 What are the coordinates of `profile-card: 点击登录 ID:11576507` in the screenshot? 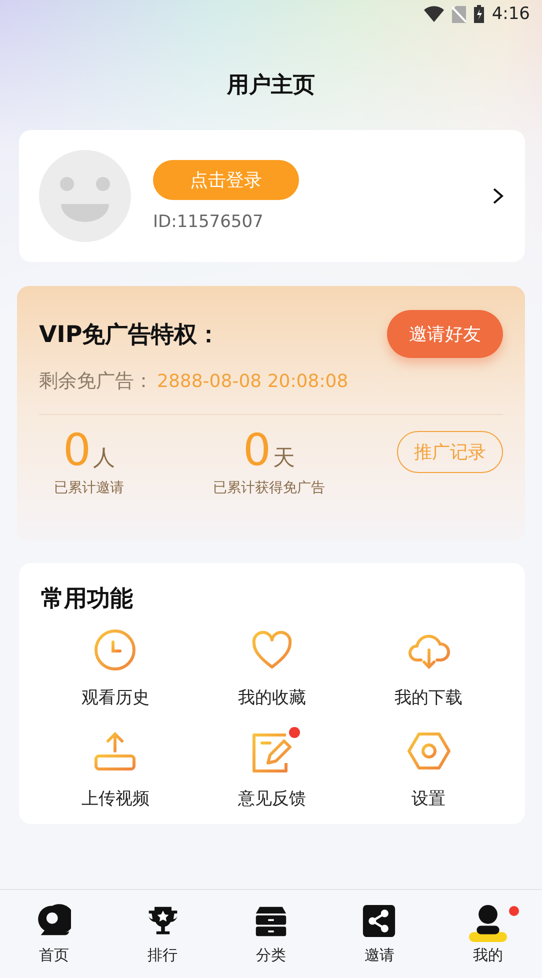 It's located at (272, 196).